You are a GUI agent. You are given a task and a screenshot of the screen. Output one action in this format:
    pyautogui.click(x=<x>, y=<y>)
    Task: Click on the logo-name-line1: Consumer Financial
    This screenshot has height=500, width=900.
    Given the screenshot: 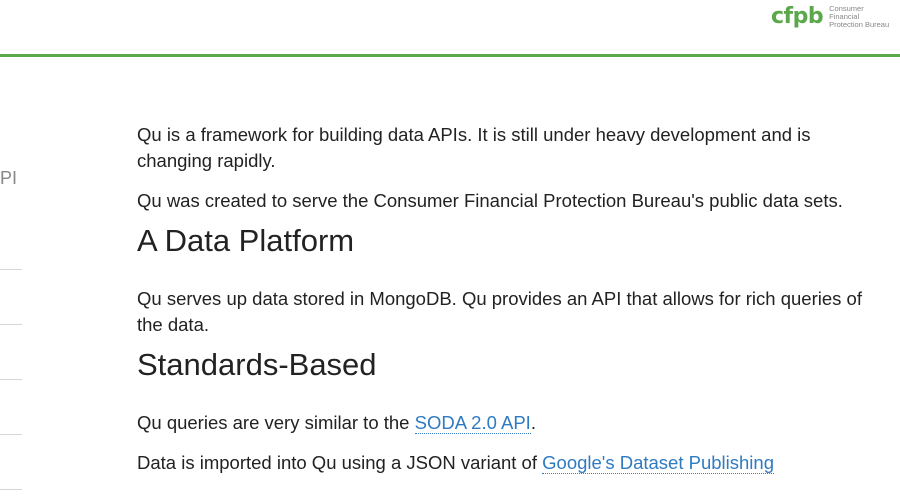 What is the action you would take?
    pyautogui.click(x=846, y=12)
    